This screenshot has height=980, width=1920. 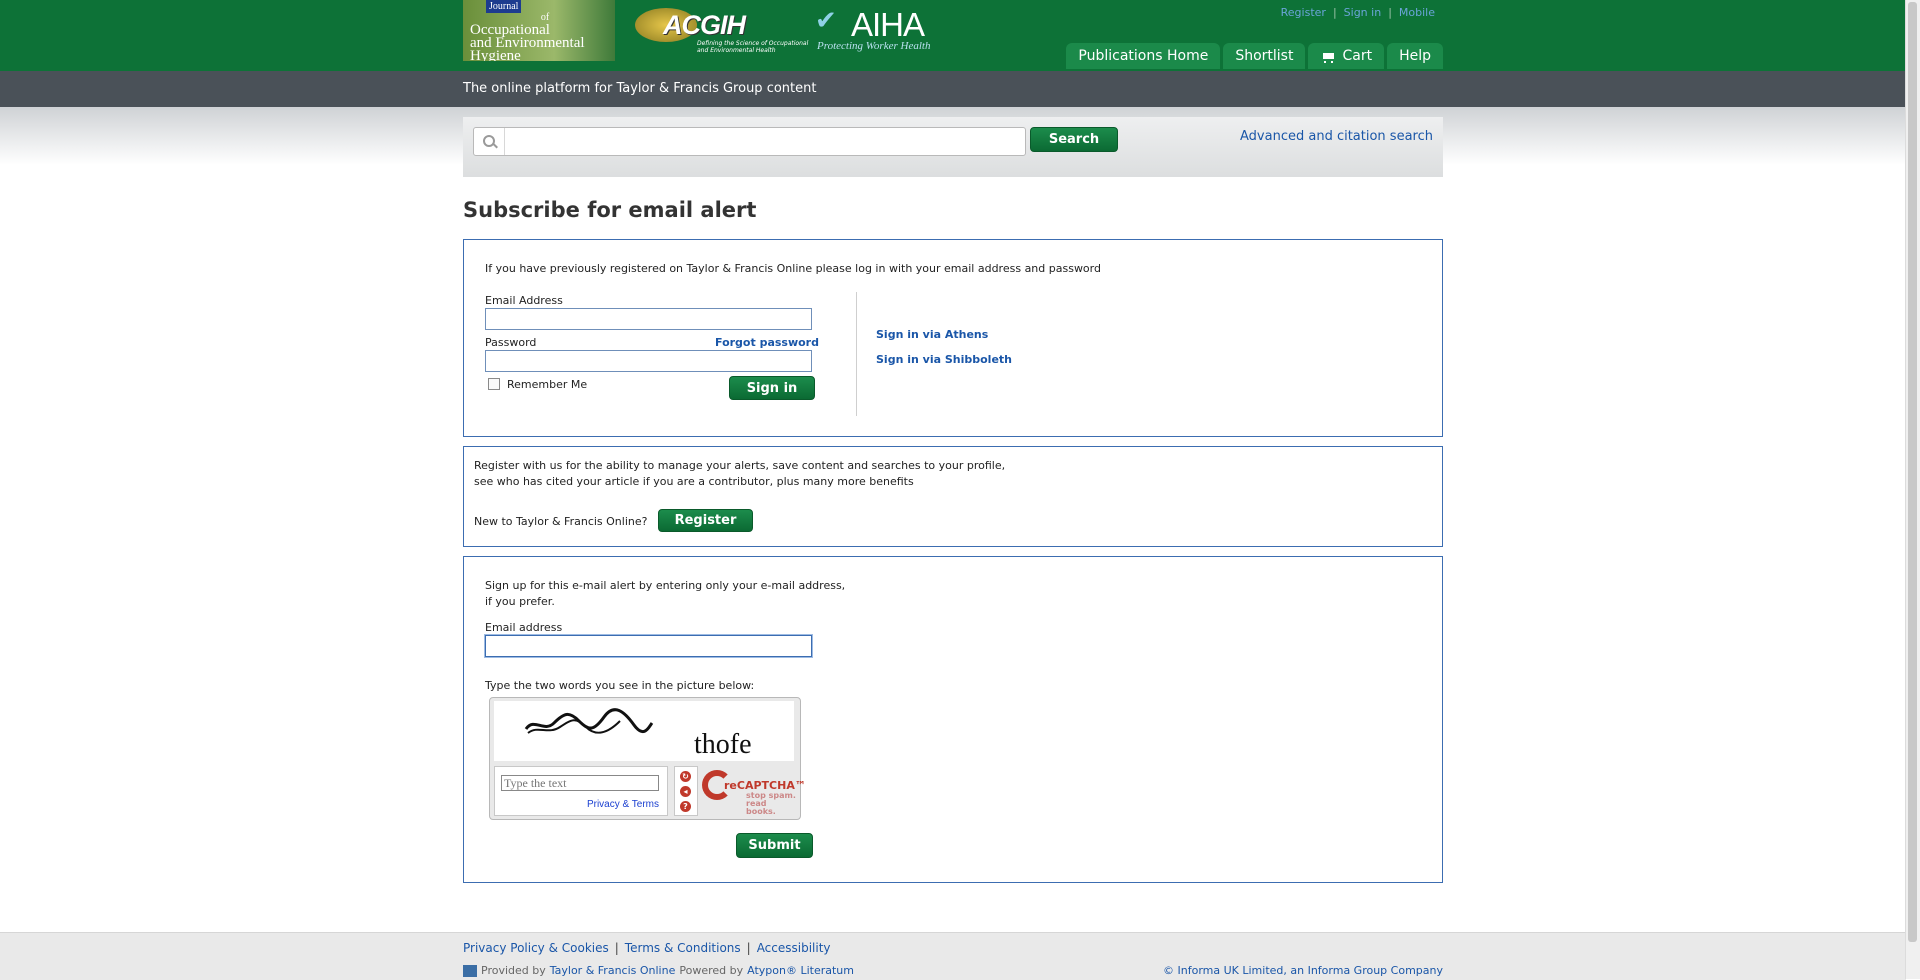 I want to click on email-label: Email Address, so click(x=524, y=300).